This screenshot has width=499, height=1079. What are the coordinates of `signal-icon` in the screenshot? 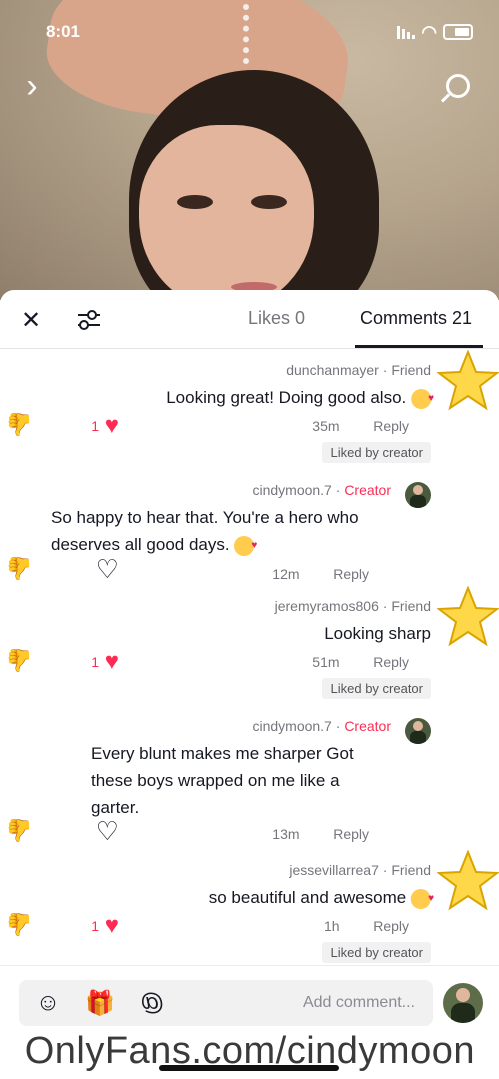 It's located at (406, 32).